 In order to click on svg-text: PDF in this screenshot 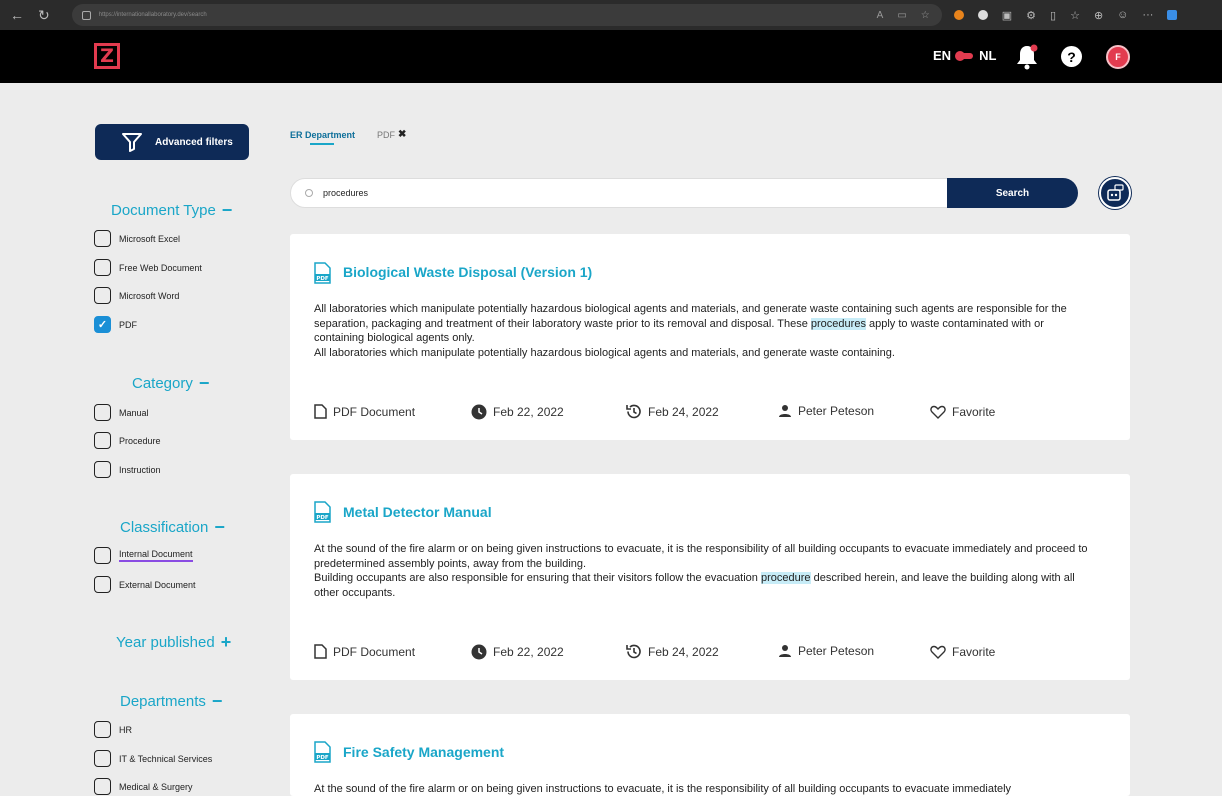, I will do `click(322, 279)`.